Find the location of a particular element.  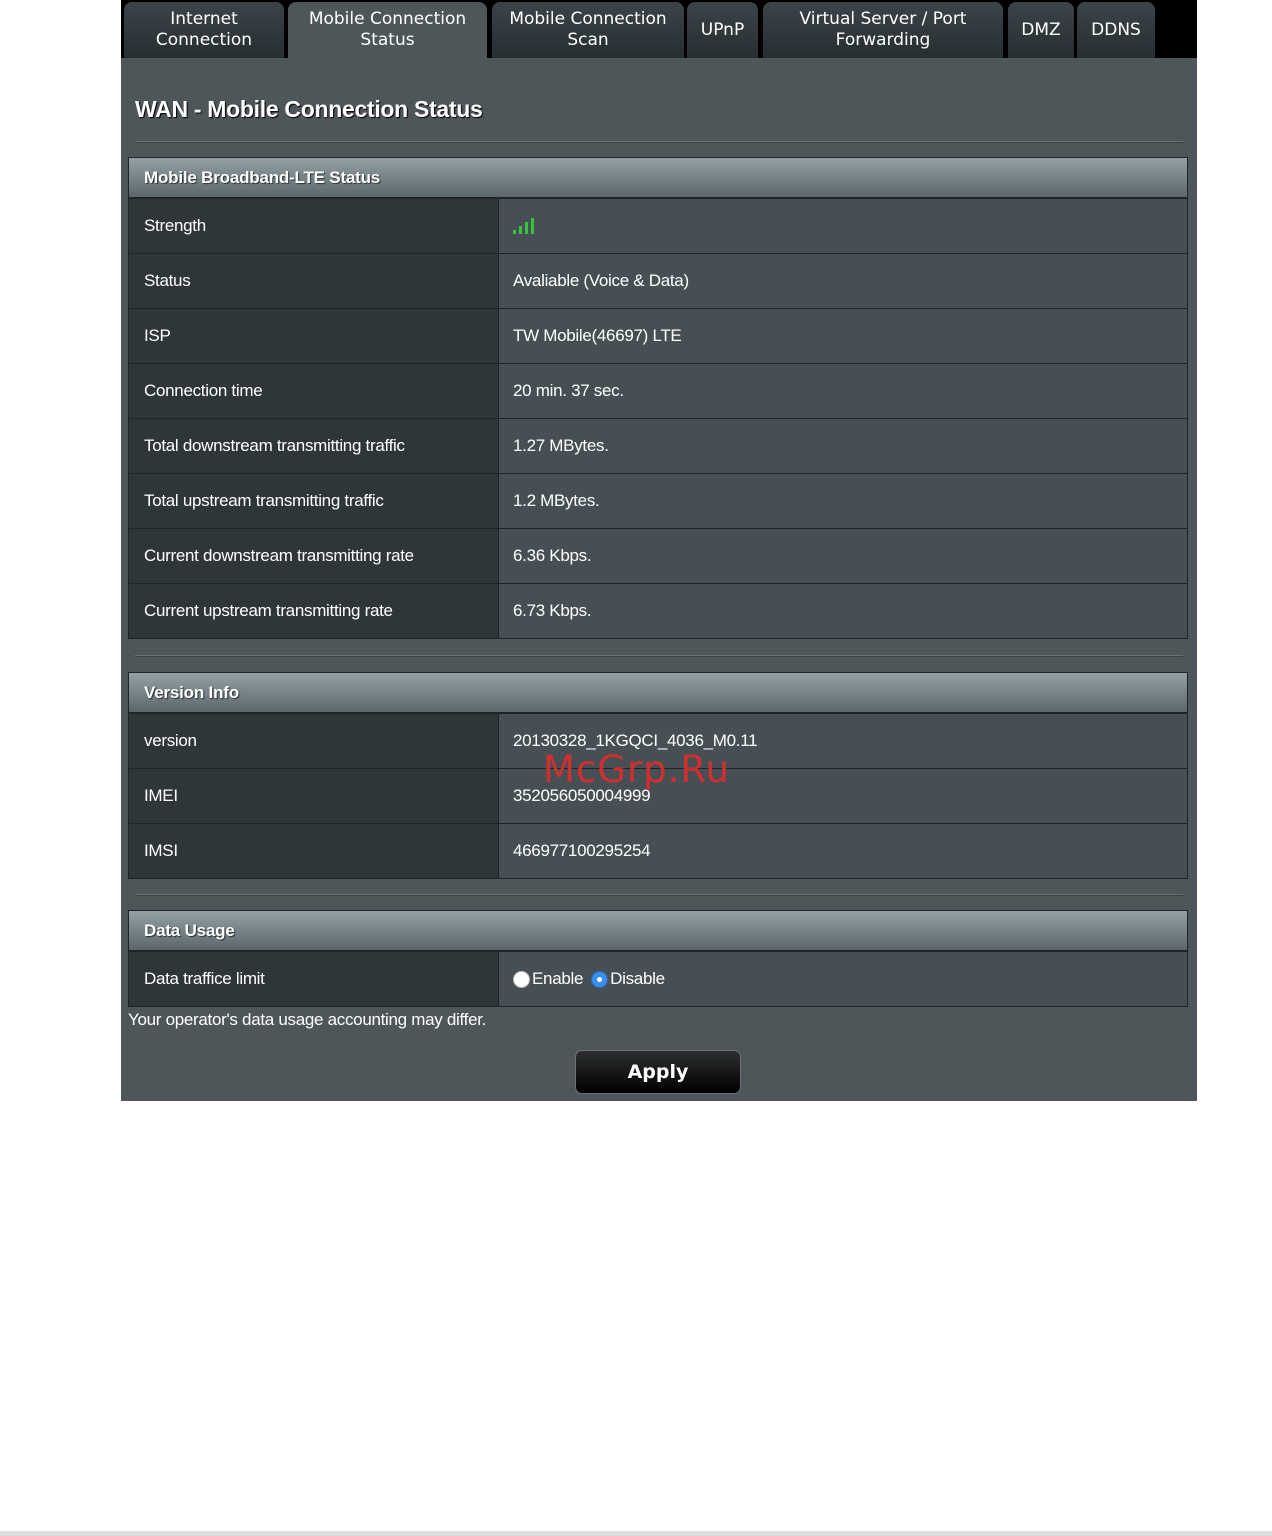

disable-radio is located at coordinates (600, 979).